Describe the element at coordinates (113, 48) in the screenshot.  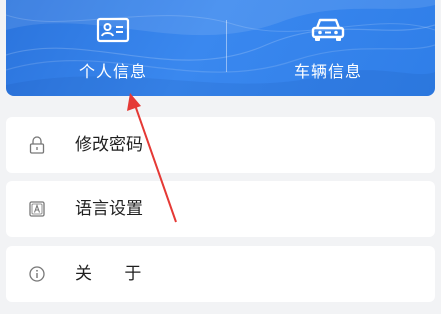
I see `personal-info-button: 个人信息` at that location.